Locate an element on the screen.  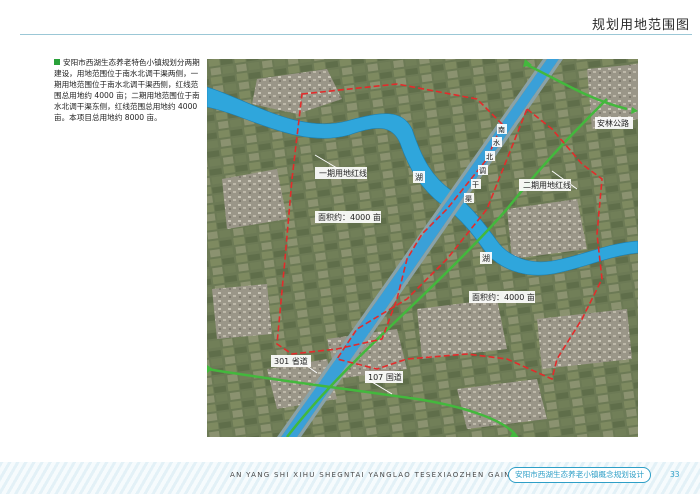
canal-char-4: 调 is located at coordinates (482, 170).